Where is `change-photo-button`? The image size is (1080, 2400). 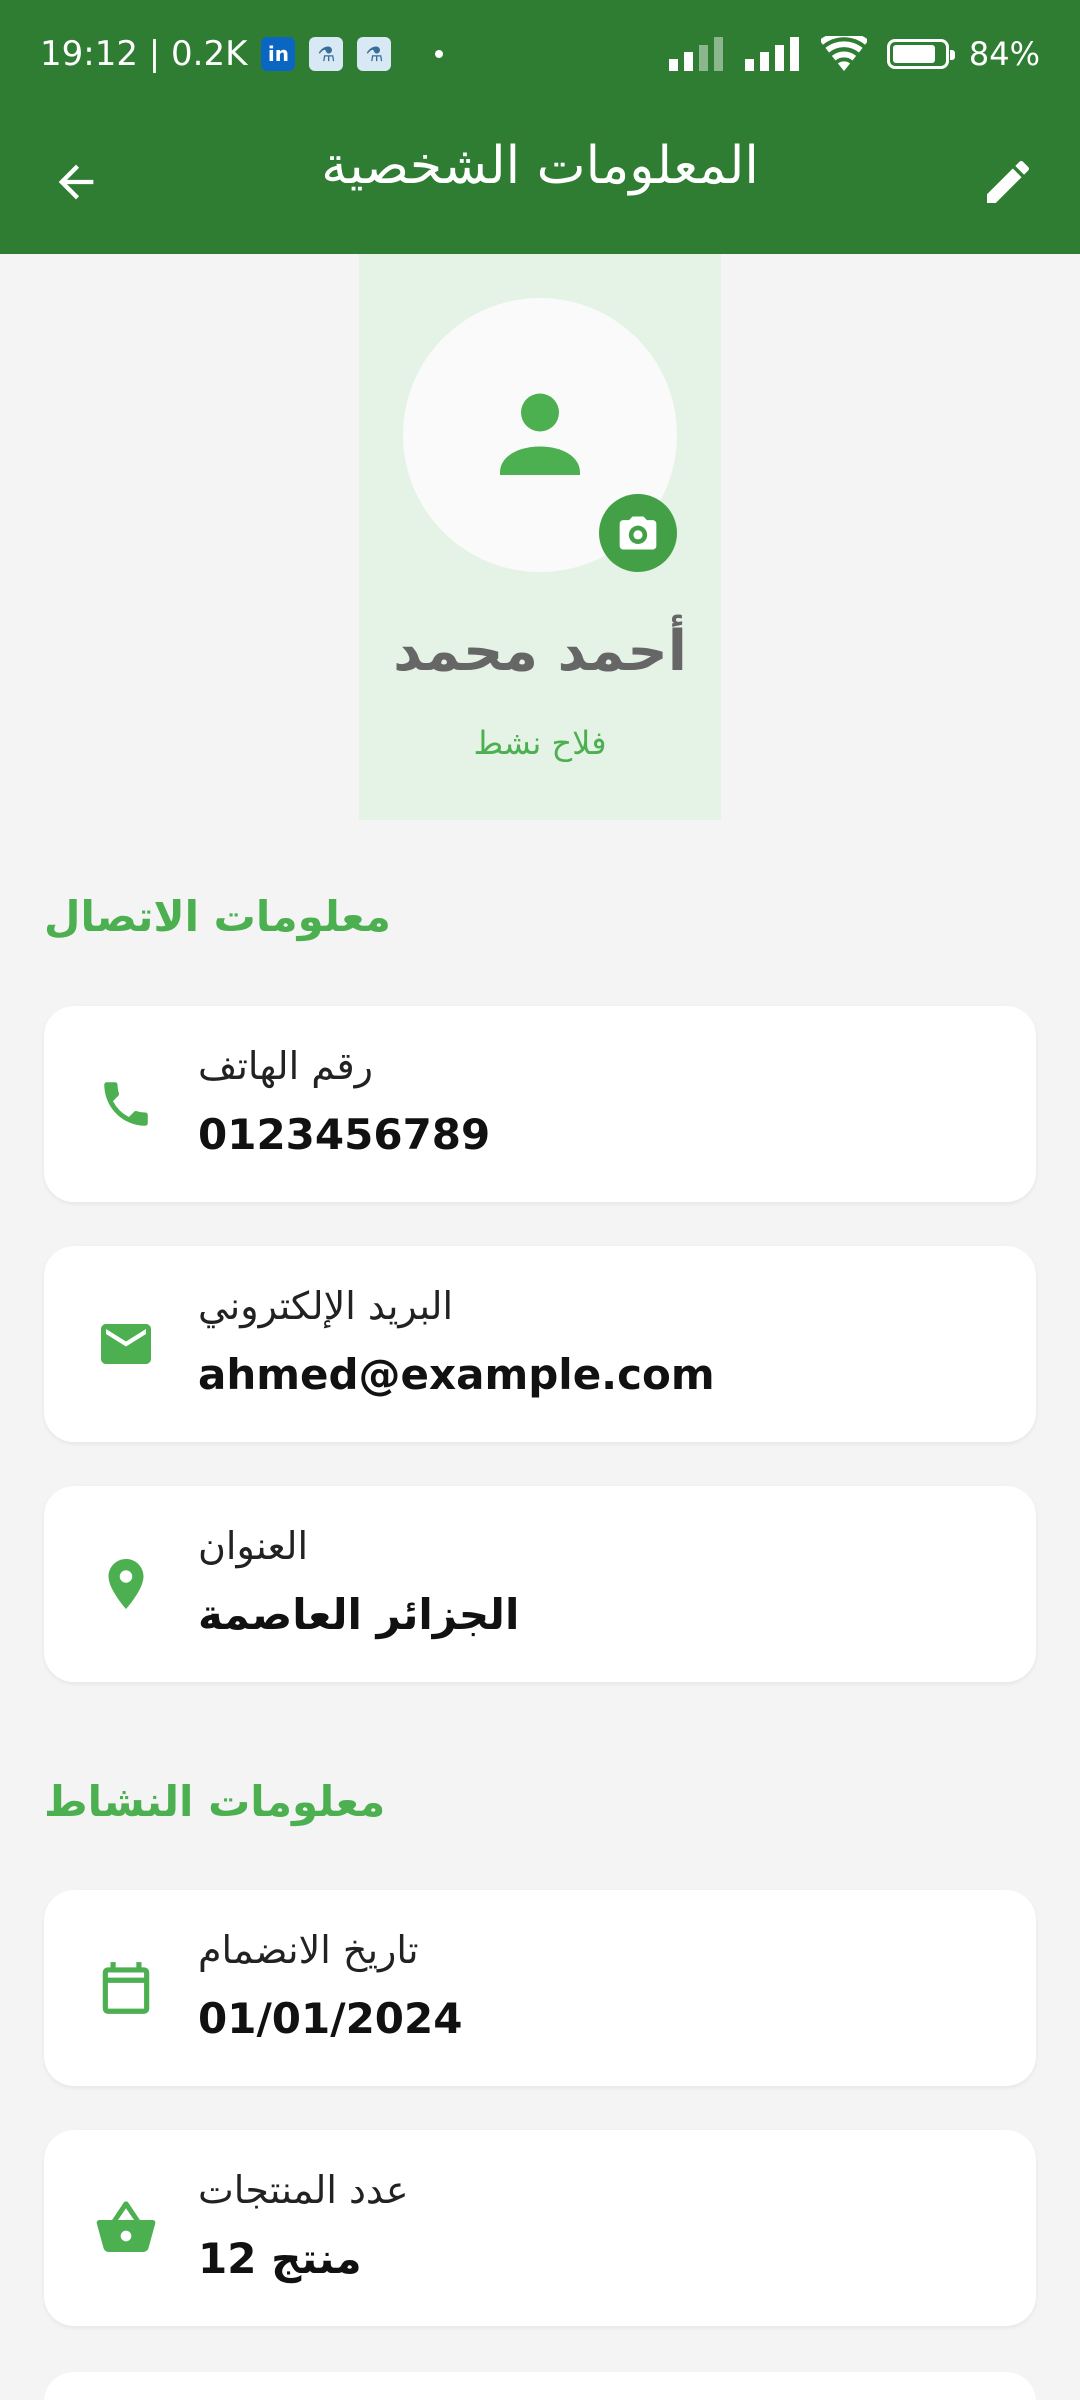 change-photo-button is located at coordinates (638, 533).